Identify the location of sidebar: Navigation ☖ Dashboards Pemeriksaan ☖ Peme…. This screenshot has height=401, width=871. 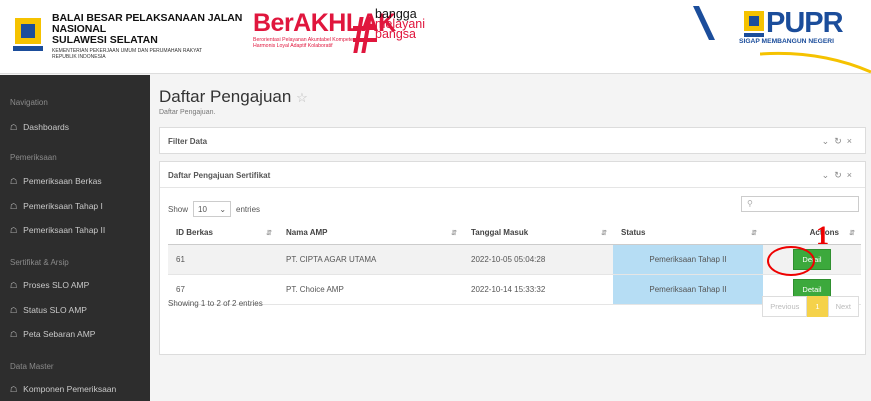
(75, 238).